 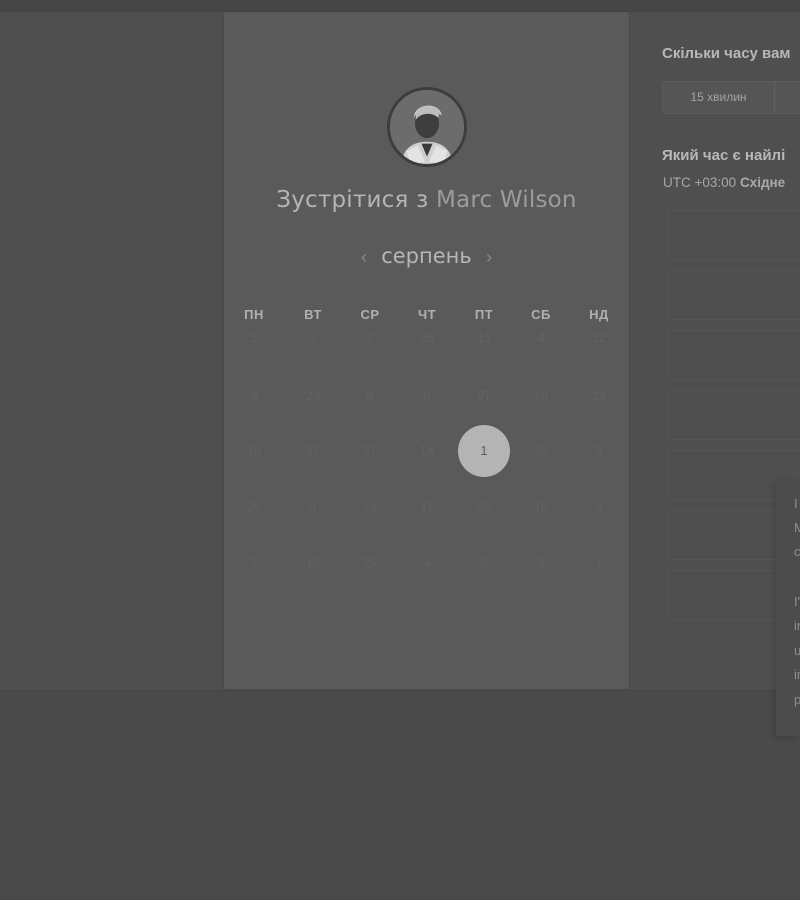 What do you see at coordinates (484, 337) in the screenshot?
I see `calendar-day: 13` at bounding box center [484, 337].